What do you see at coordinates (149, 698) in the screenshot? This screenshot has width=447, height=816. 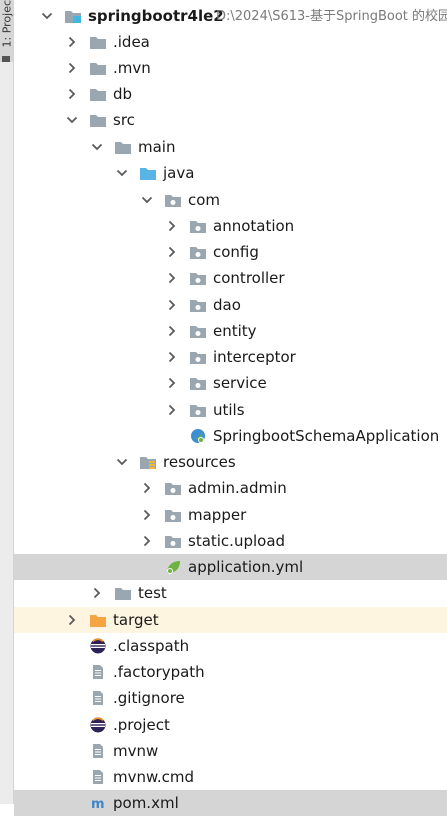 I see `tree-item-label: .gitignore` at bounding box center [149, 698].